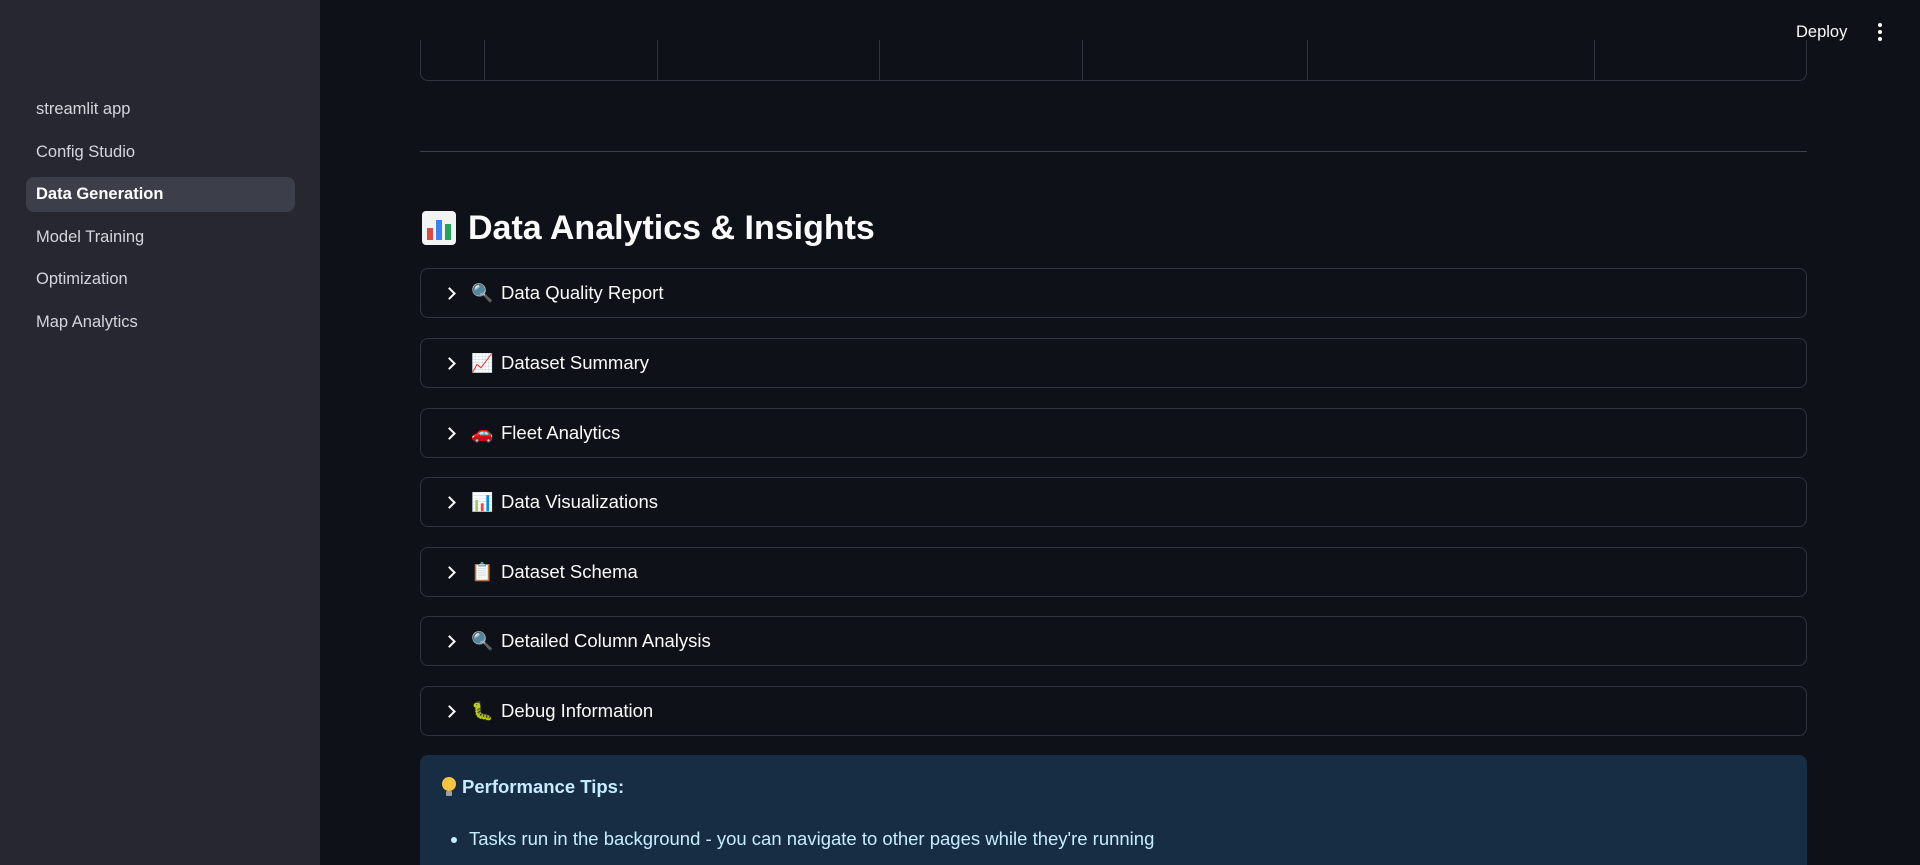 This screenshot has height=865, width=1920. Describe the element at coordinates (1113, 502) in the screenshot. I see `expander-data-visualizations: 📊 Data Visualizations` at that location.